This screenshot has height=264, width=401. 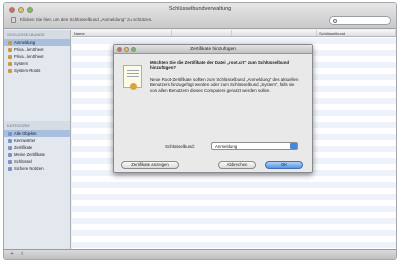 I want to click on my-certificate-icon, so click(x=10, y=154).